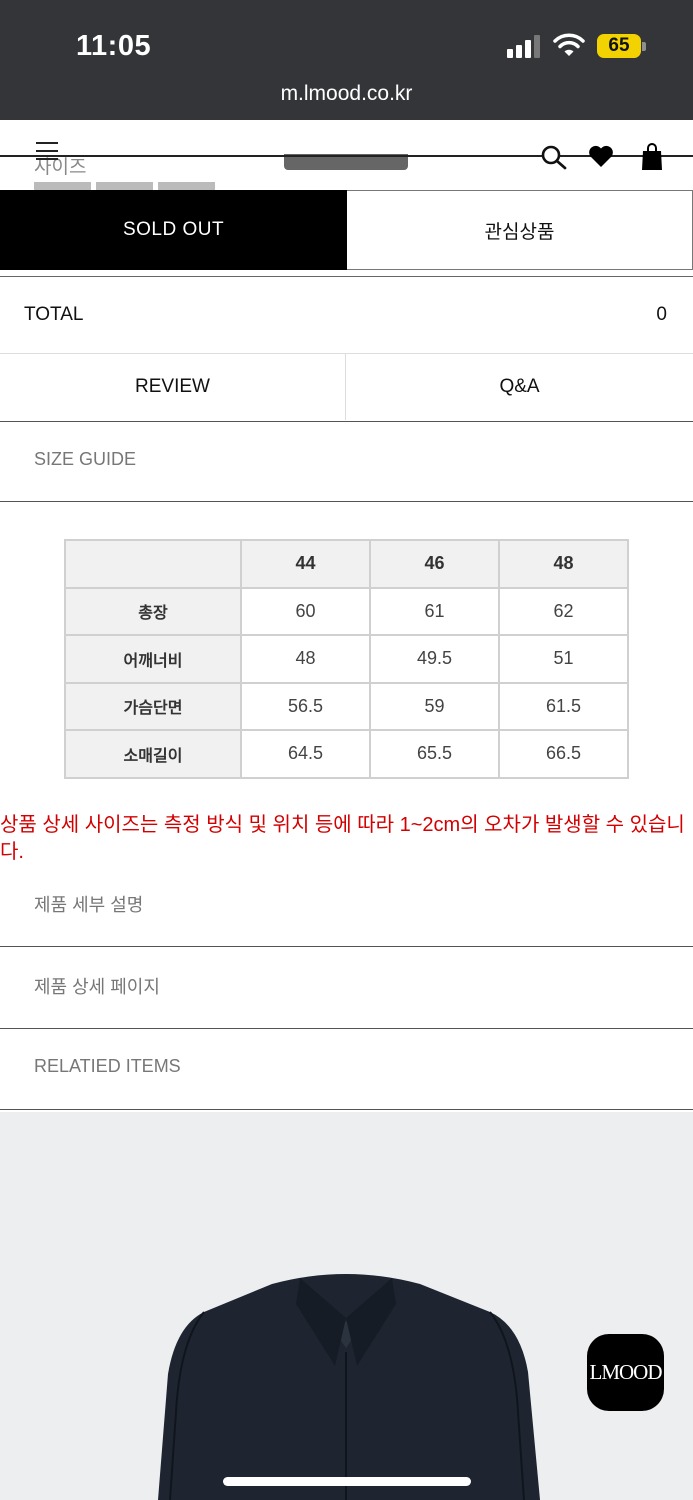 The width and height of the screenshot is (693, 1500). What do you see at coordinates (554, 157) in the screenshot?
I see `search-icon` at bounding box center [554, 157].